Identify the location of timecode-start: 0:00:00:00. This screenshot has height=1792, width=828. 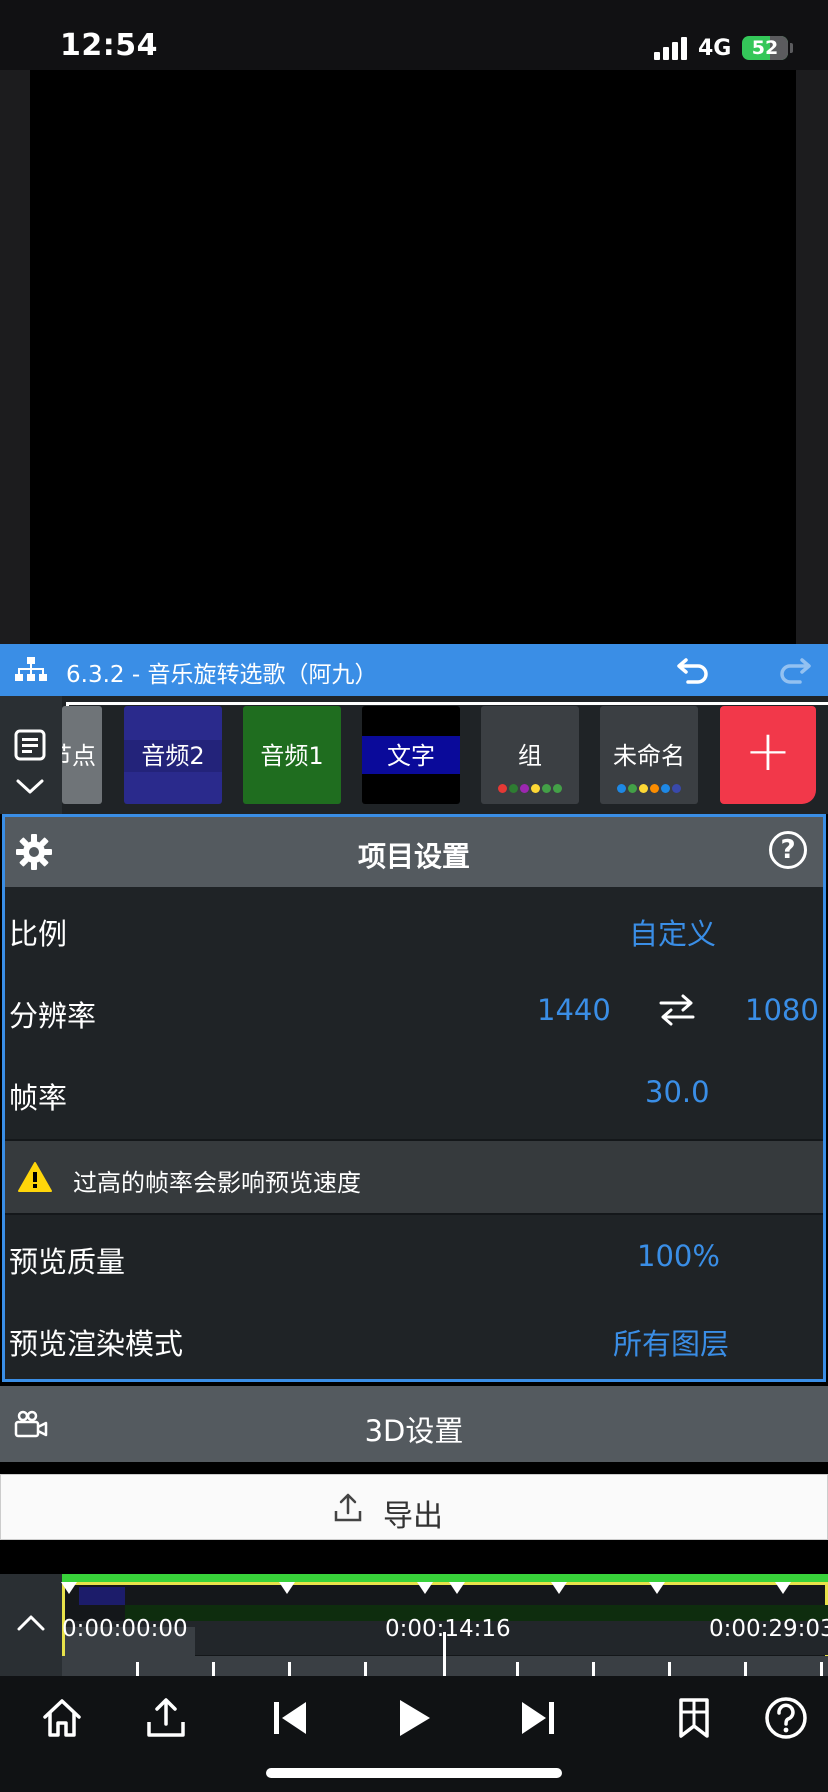
(125, 1629).